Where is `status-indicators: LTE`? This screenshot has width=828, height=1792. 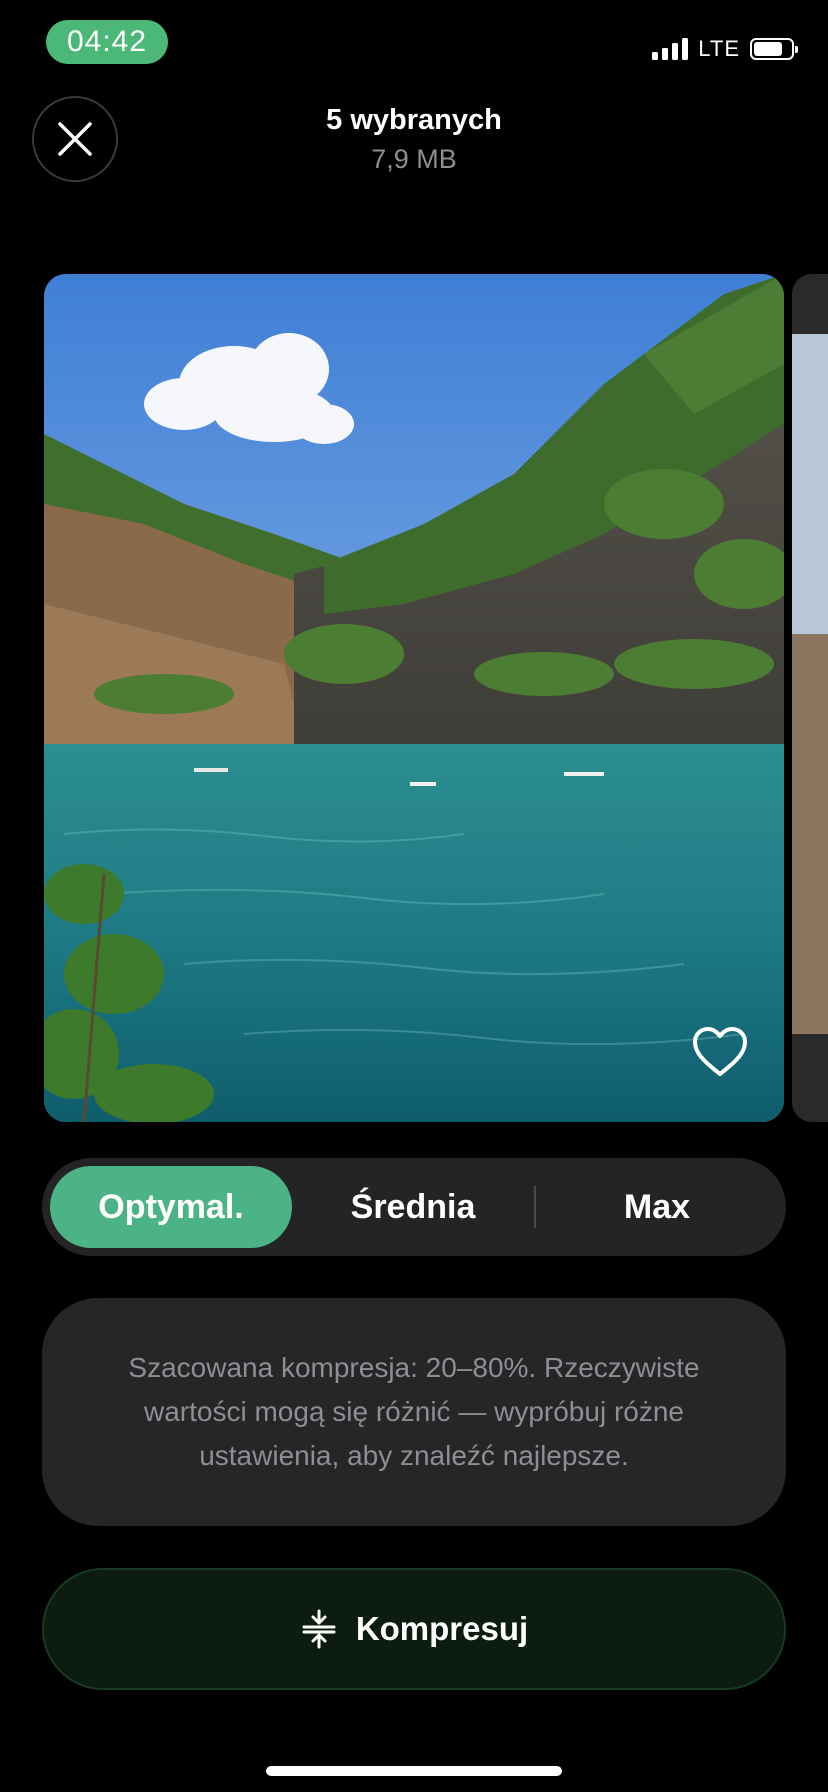 status-indicators: LTE is located at coordinates (725, 49).